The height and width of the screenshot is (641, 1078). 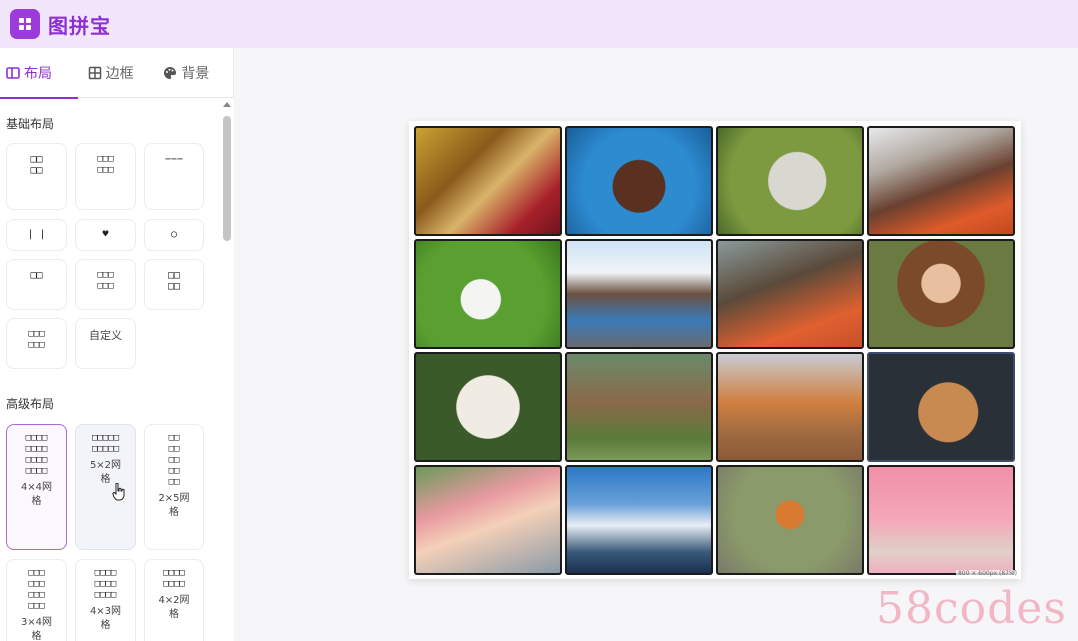 What do you see at coordinates (941, 181) in the screenshot?
I see `photo-cell-woman-curly` at bounding box center [941, 181].